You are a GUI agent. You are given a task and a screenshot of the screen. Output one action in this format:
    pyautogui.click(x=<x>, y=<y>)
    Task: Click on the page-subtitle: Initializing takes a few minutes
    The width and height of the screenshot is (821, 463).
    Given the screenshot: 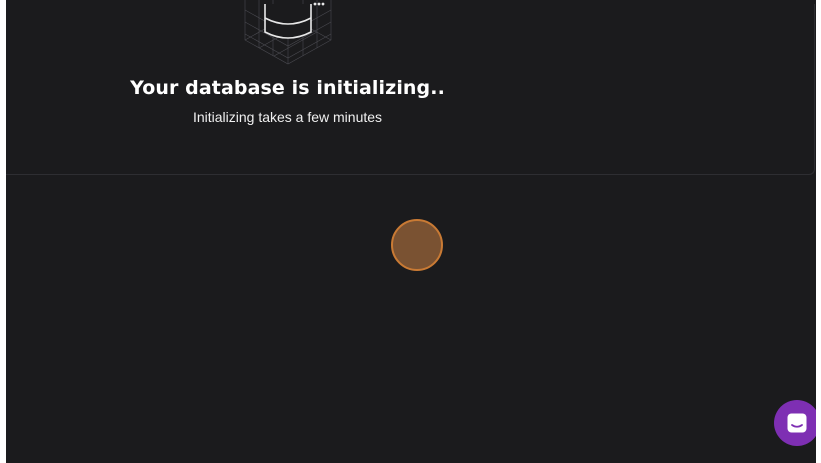 What is the action you would take?
    pyautogui.click(x=287, y=117)
    